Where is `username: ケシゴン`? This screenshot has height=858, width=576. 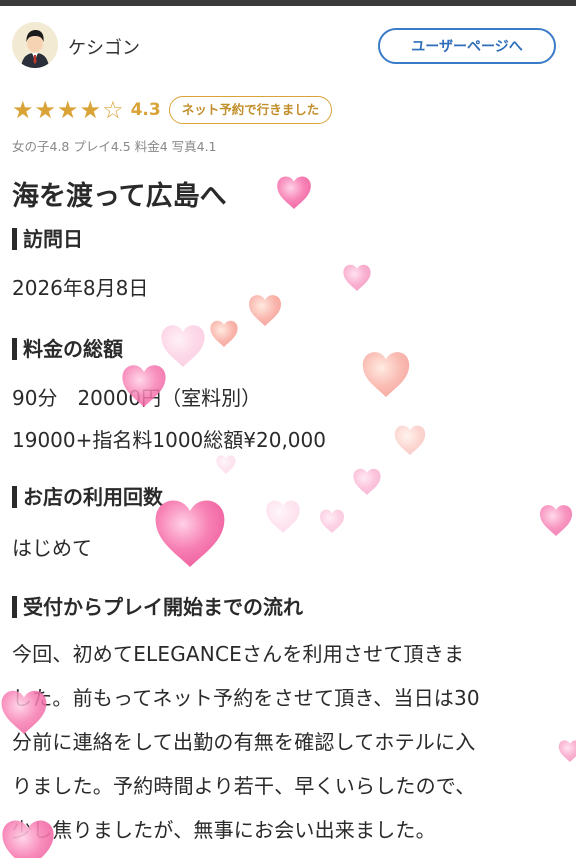 username: ケシゴン is located at coordinates (104, 47).